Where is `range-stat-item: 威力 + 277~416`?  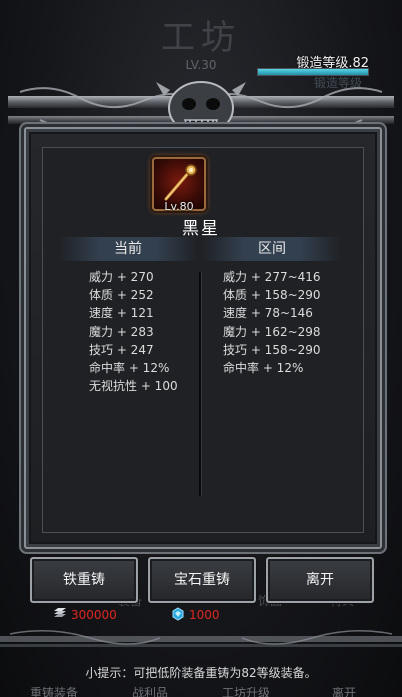 range-stat-item: 威力 + 277~416 is located at coordinates (272, 277).